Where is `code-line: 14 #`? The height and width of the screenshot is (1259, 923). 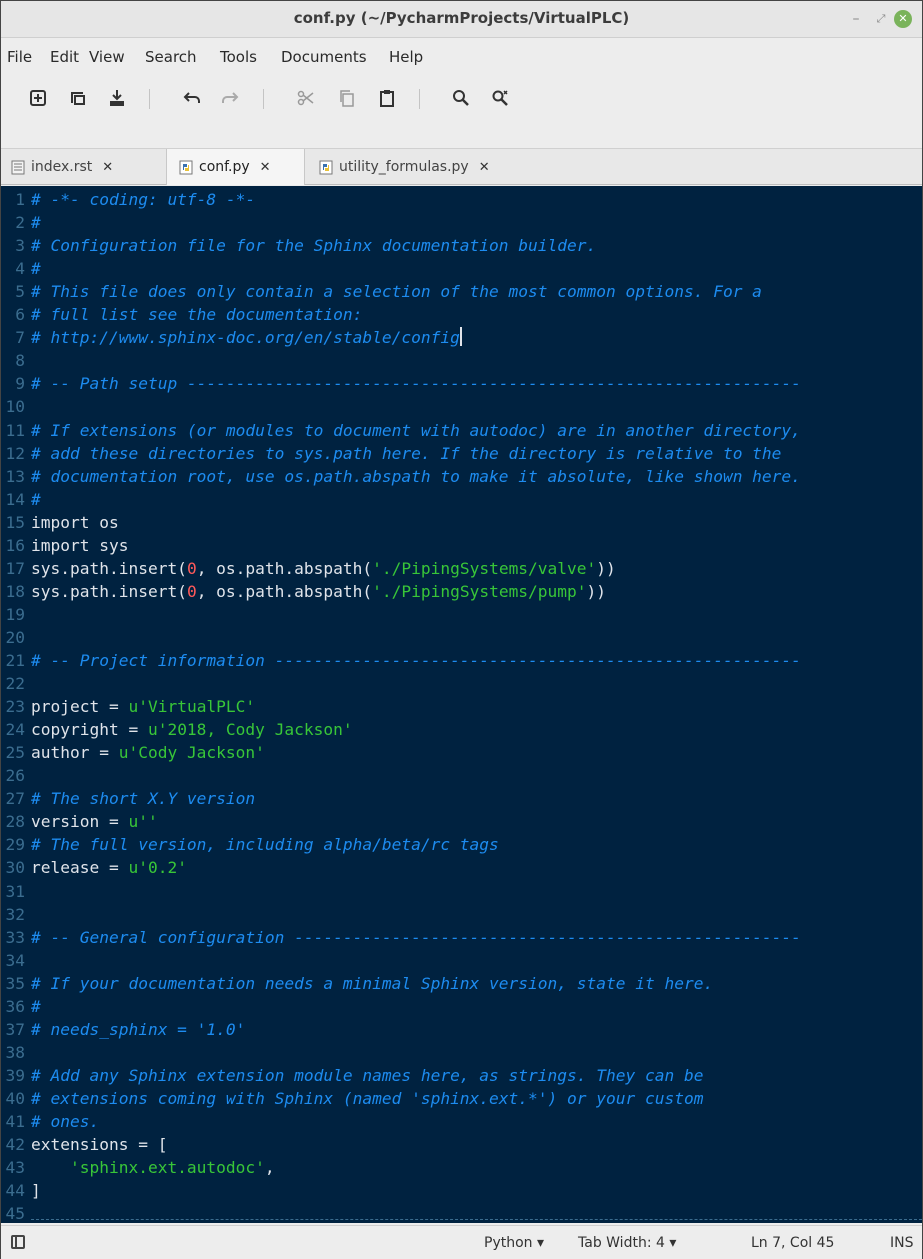
code-line: 14 # is located at coordinates (461, 499).